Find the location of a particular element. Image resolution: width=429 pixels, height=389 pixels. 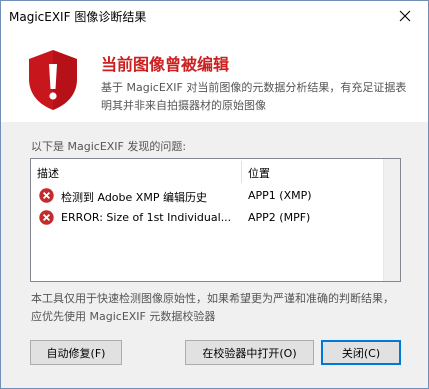

list-header: 描述 位置 is located at coordinates (215, 172).